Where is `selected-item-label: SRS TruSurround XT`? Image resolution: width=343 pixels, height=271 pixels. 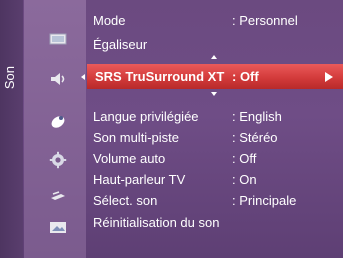 selected-item-label: SRS TruSurround XT is located at coordinates (160, 76).